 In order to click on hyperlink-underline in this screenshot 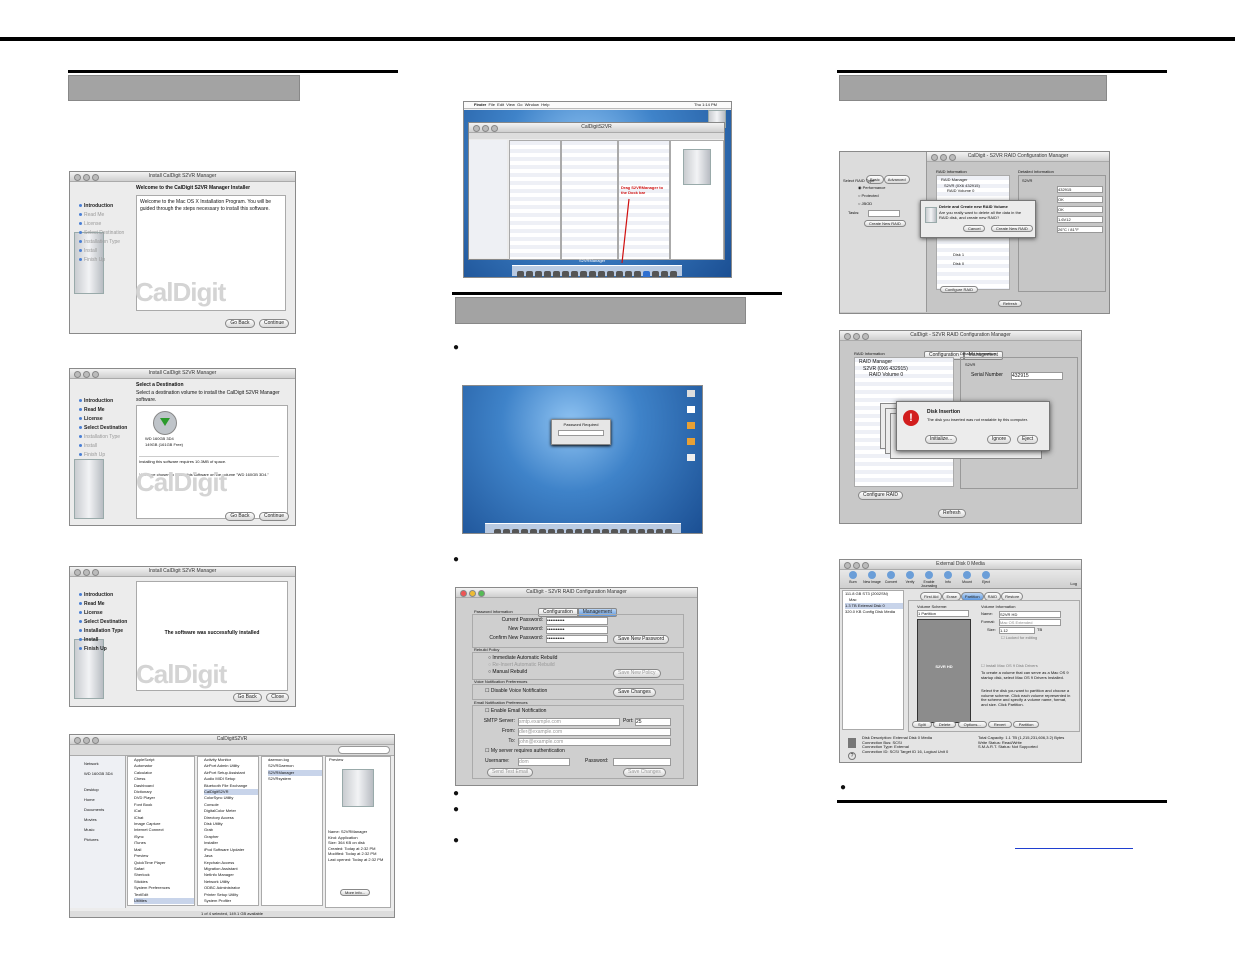, I will do `click(1074, 848)`.